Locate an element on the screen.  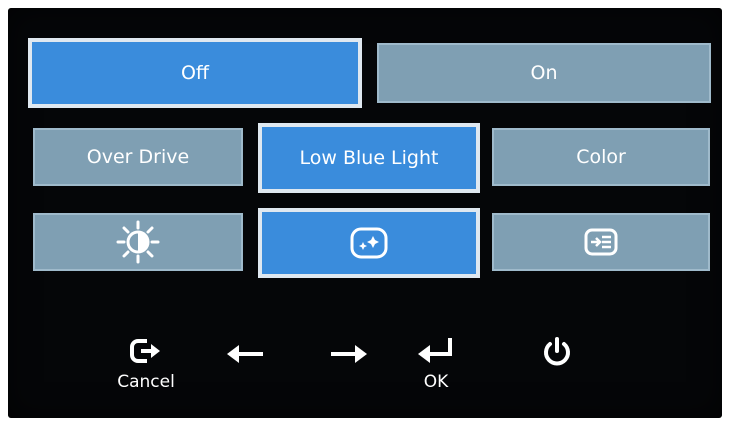
ok-label: OK is located at coordinates (436, 382).